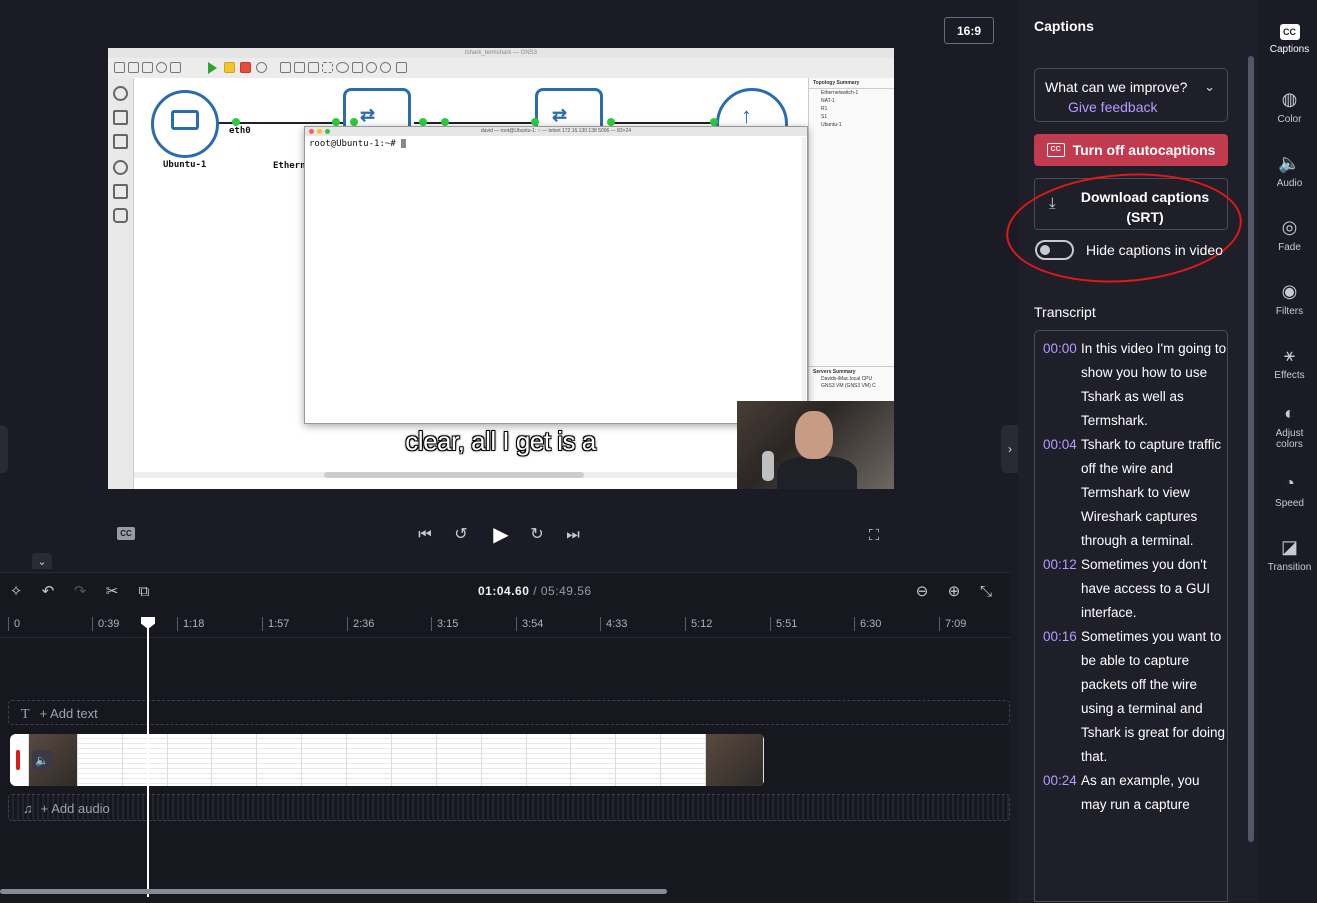  Describe the element at coordinates (120, 141) in the screenshot. I see `monitor-icon` at that location.